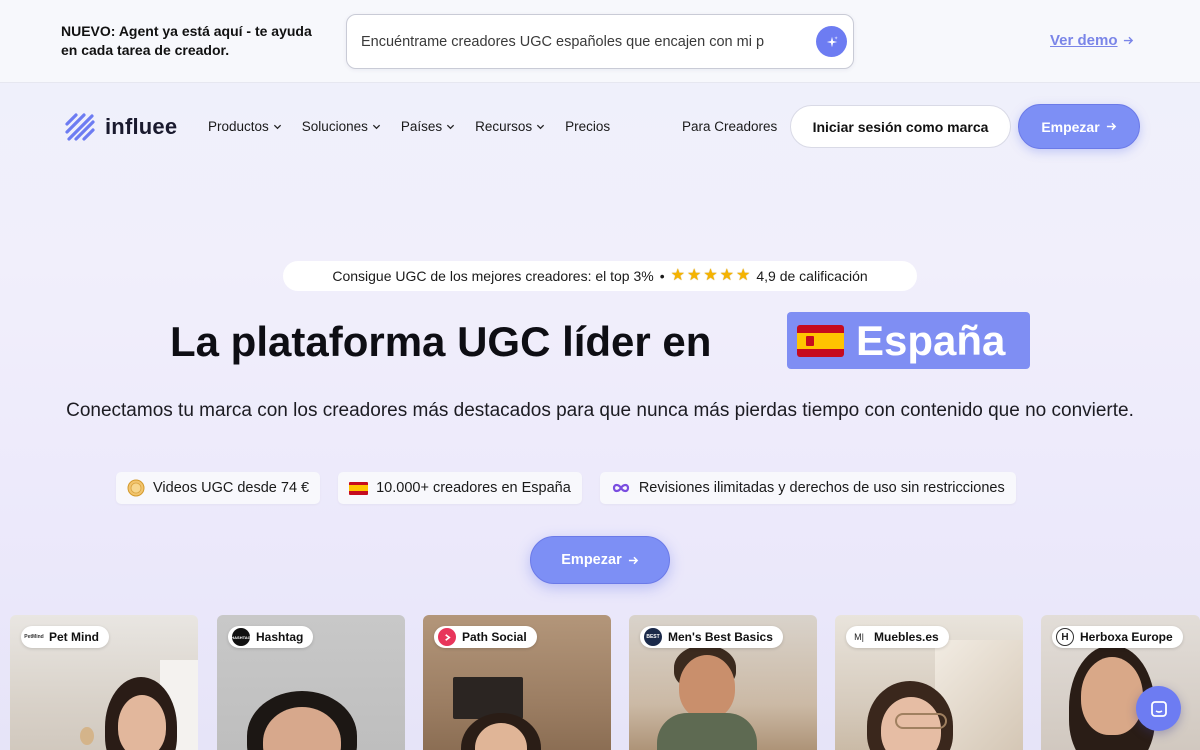 The width and height of the screenshot is (1200, 750). Describe the element at coordinates (488, 698) in the screenshot. I see `tv-shape` at that location.